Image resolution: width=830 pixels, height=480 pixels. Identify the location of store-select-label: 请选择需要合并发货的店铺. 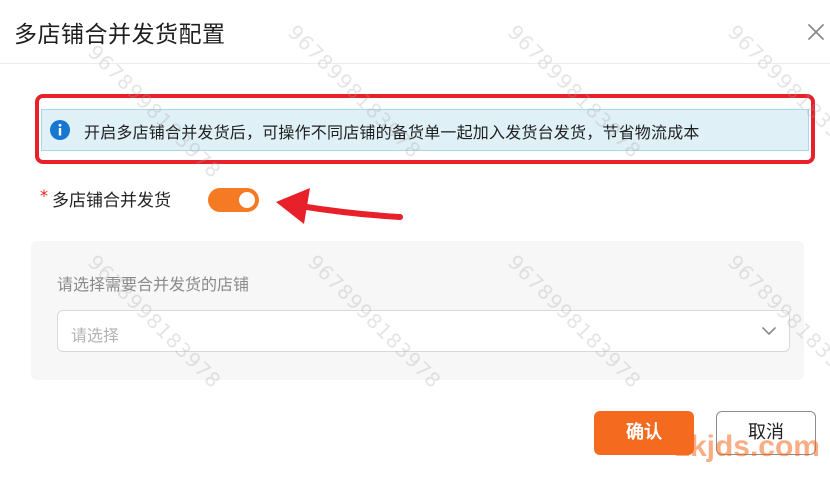
(153, 284).